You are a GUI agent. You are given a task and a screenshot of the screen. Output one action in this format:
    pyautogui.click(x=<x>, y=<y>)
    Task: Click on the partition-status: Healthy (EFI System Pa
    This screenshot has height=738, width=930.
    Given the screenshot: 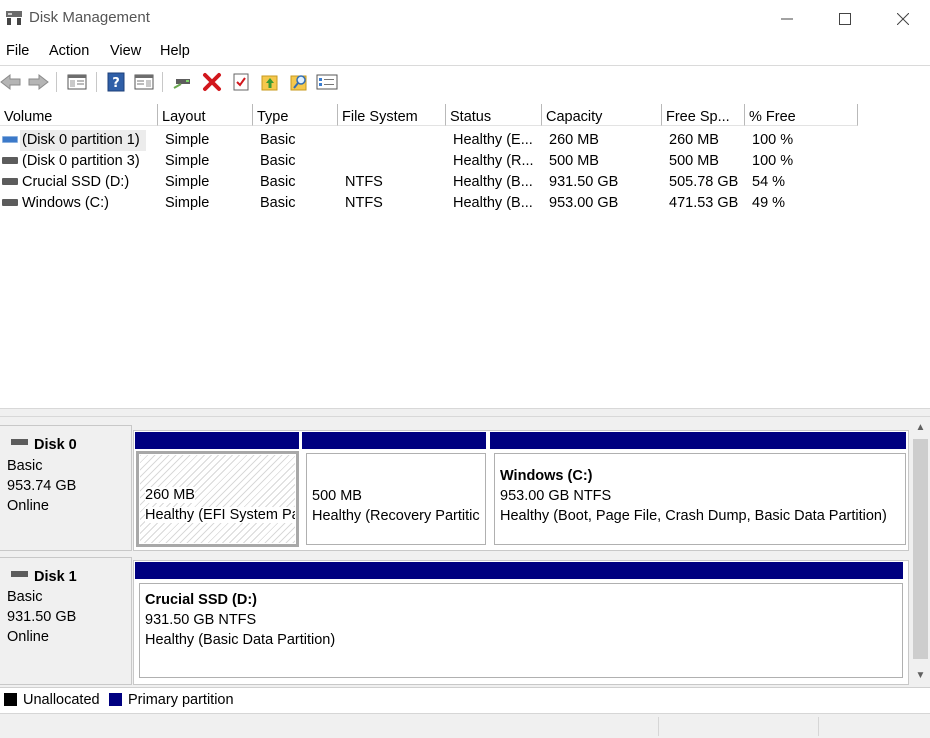 What is the action you would take?
    pyautogui.click(x=220, y=515)
    